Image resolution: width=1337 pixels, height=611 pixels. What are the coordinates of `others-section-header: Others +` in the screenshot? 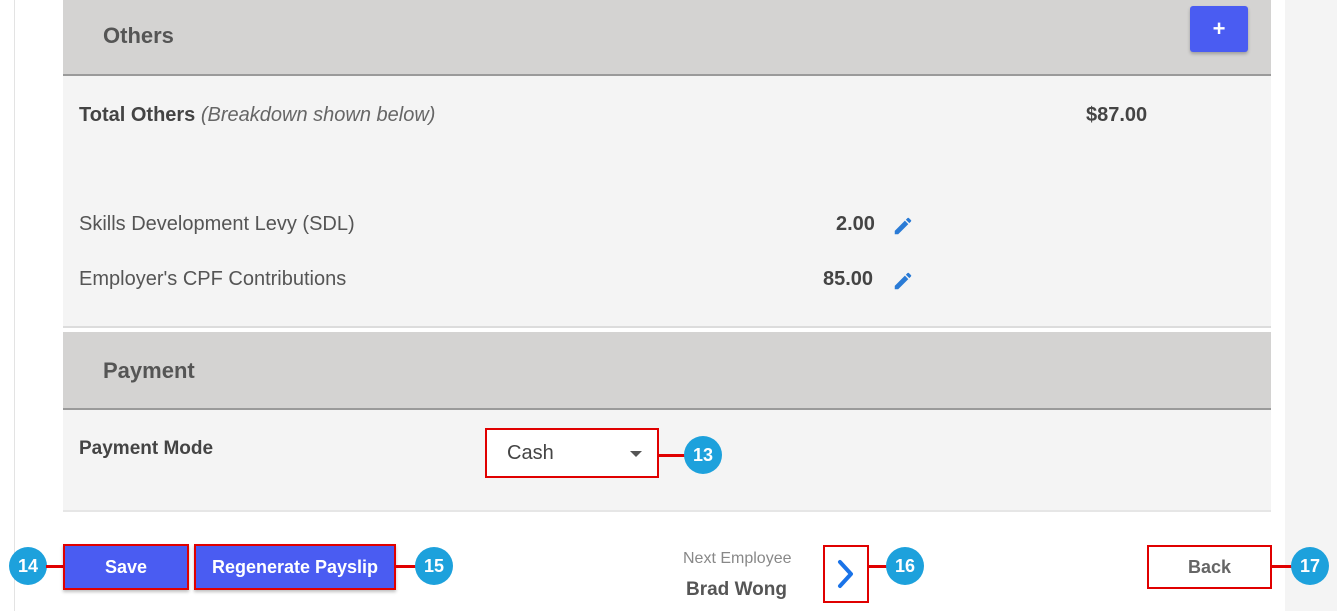 It's located at (667, 38).